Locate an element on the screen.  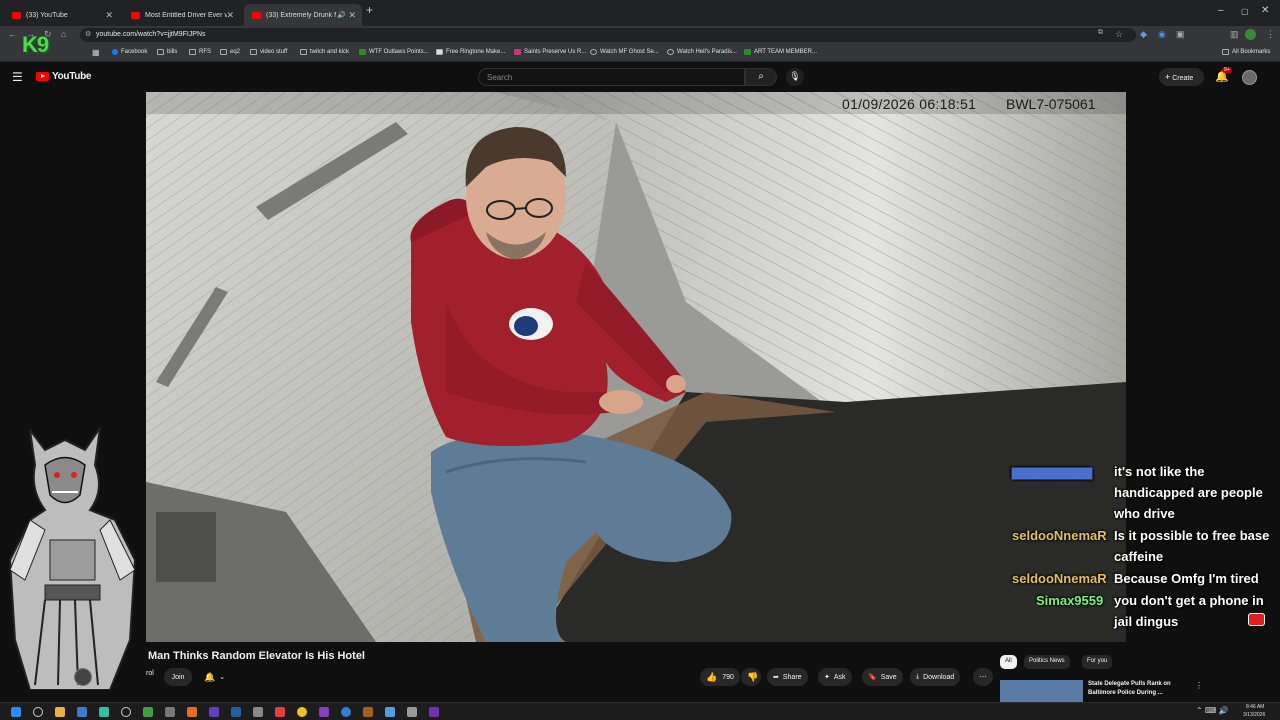
create-button: + Create is located at coordinates (1181, 77).